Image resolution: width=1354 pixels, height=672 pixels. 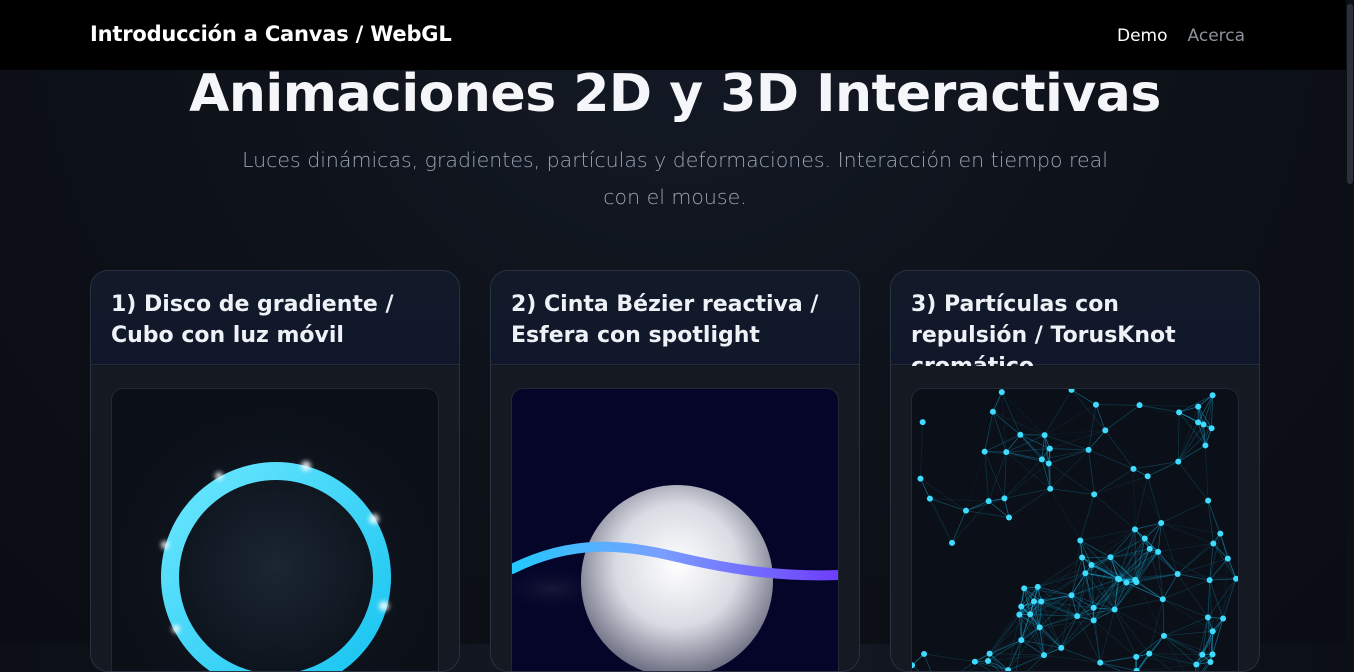 I want to click on canvas-bezier-ribbon, so click(x=675, y=530).